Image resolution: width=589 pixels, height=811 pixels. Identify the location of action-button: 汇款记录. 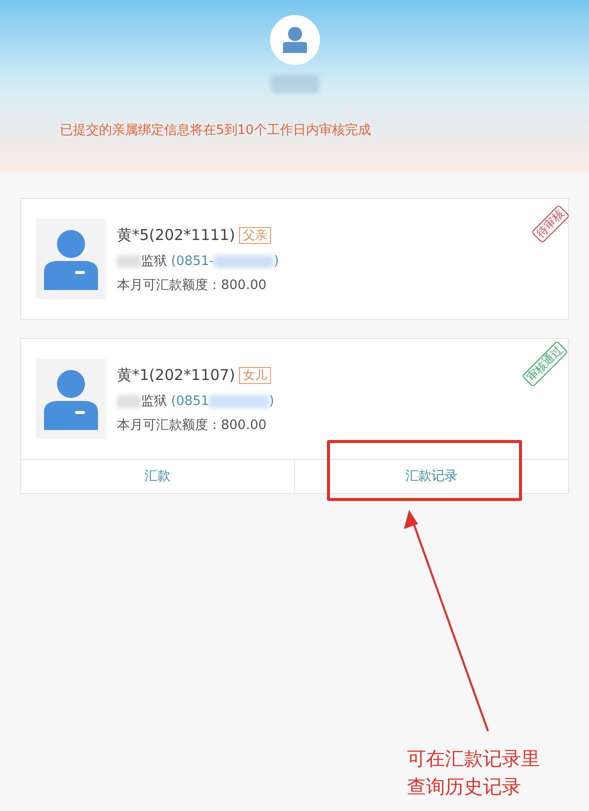
(431, 476).